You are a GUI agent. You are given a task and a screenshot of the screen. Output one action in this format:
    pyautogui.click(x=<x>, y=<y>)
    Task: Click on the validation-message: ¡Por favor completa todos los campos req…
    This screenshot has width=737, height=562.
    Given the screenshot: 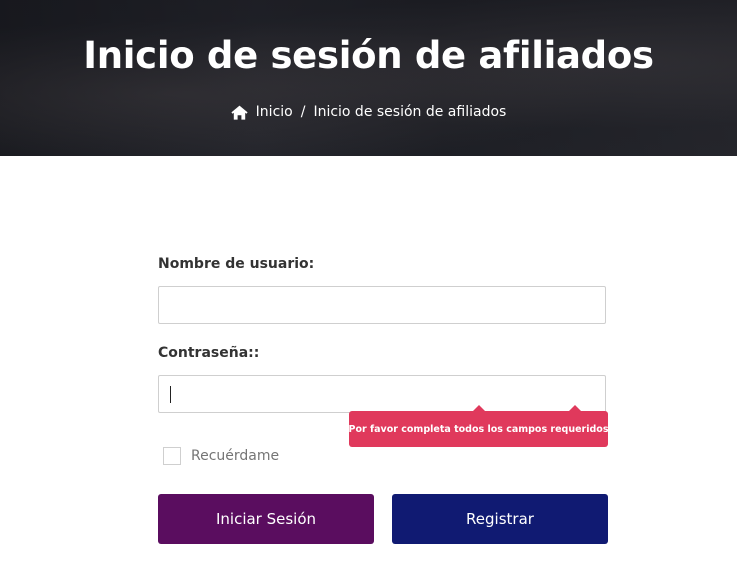 What is the action you would take?
    pyautogui.click(x=478, y=429)
    